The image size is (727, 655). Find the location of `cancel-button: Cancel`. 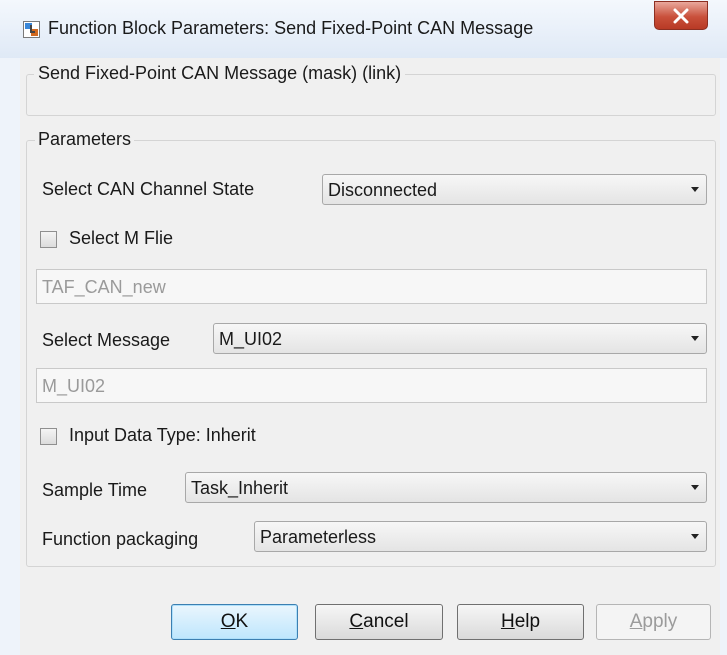

cancel-button: Cancel is located at coordinates (379, 622).